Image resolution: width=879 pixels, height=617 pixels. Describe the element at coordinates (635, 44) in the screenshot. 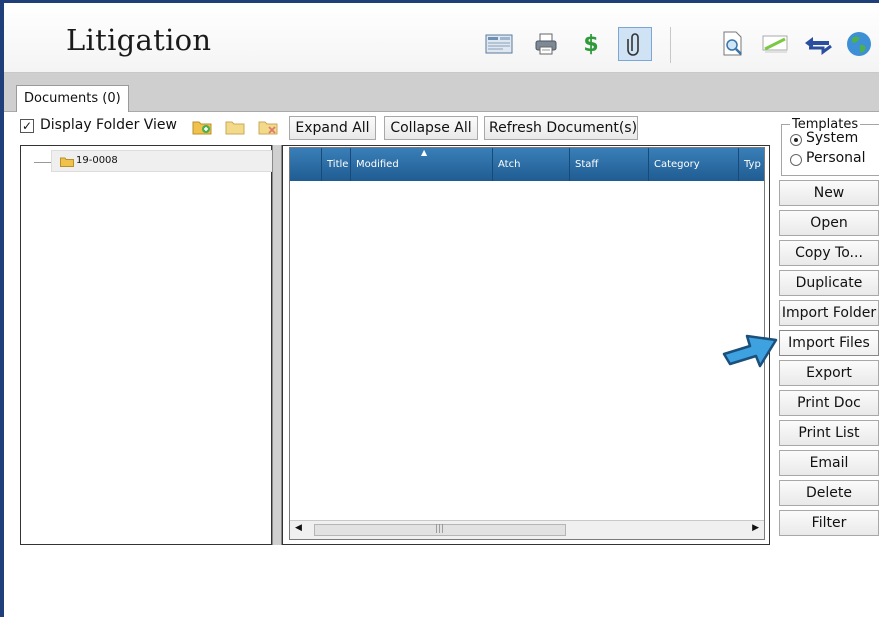

I see `paperclip-icon` at that location.